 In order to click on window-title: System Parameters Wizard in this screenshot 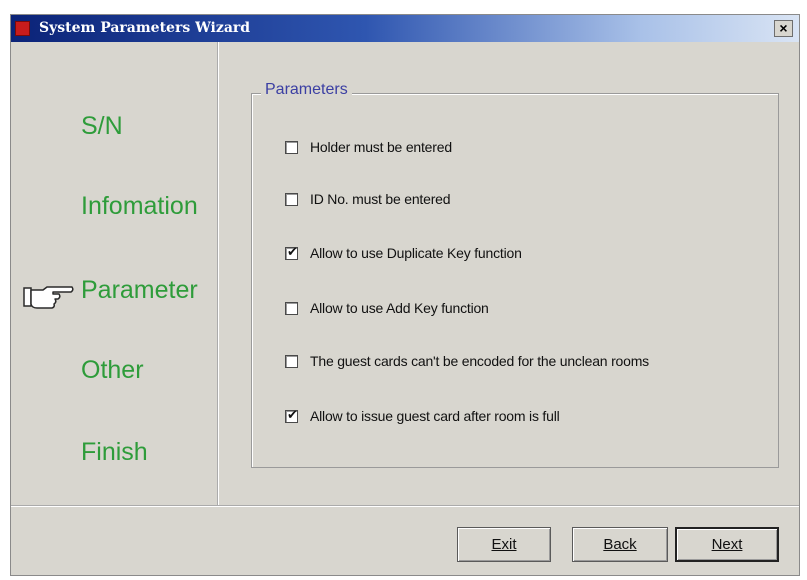, I will do `click(145, 28)`.